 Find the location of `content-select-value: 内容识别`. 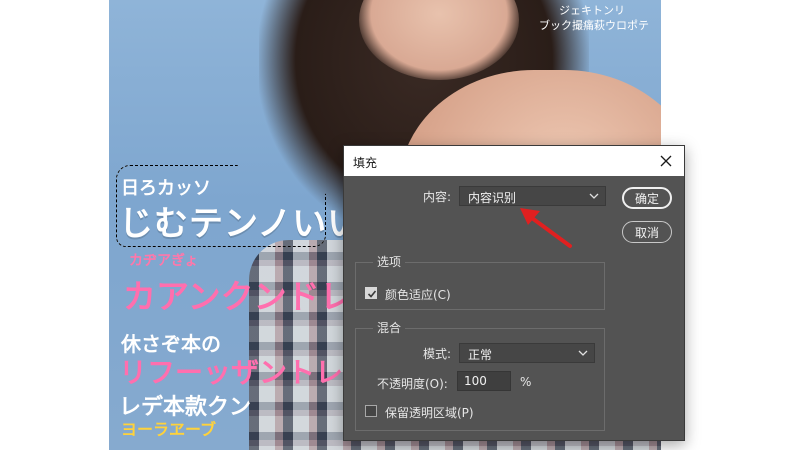

content-select-value: 内容识别 is located at coordinates (492, 198).